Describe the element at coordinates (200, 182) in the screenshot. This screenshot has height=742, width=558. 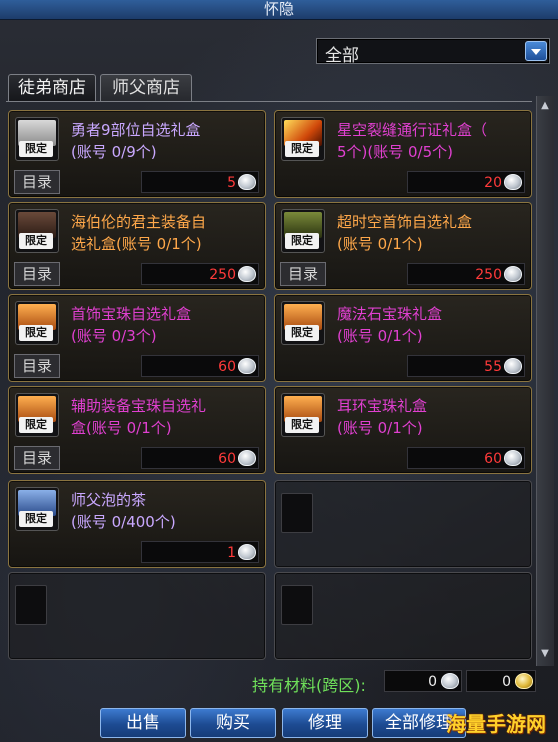
I see `item-price: 5` at that location.